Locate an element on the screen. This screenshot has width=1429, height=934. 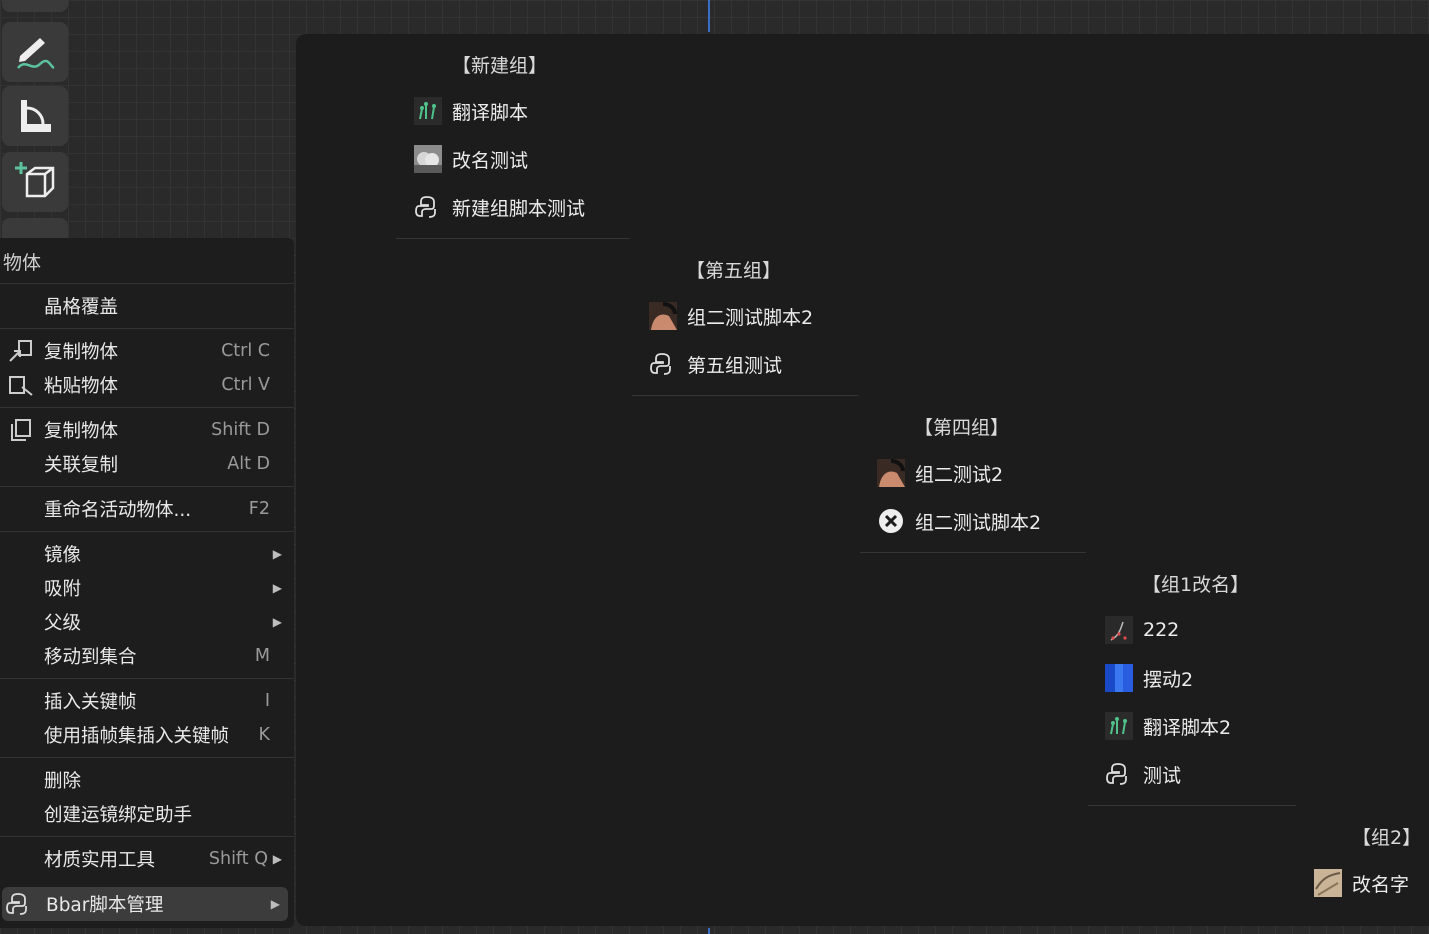
menu-item-duplicate: 复制物体 Shift D is located at coordinates (145, 430).